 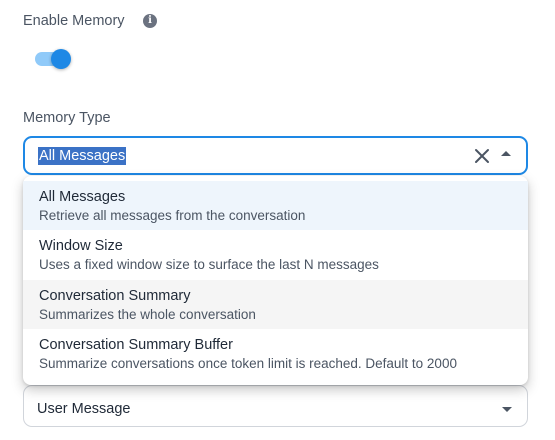 What do you see at coordinates (482, 156) in the screenshot?
I see `close-icon` at bounding box center [482, 156].